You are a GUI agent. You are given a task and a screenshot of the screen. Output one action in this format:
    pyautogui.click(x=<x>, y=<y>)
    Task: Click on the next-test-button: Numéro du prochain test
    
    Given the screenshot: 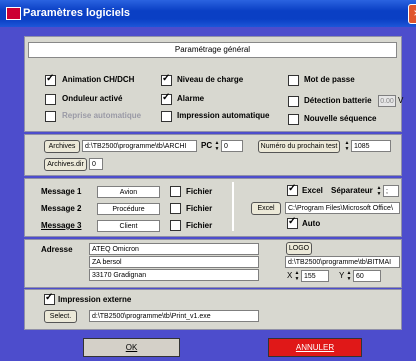 What is the action you would take?
    pyautogui.click(x=299, y=146)
    